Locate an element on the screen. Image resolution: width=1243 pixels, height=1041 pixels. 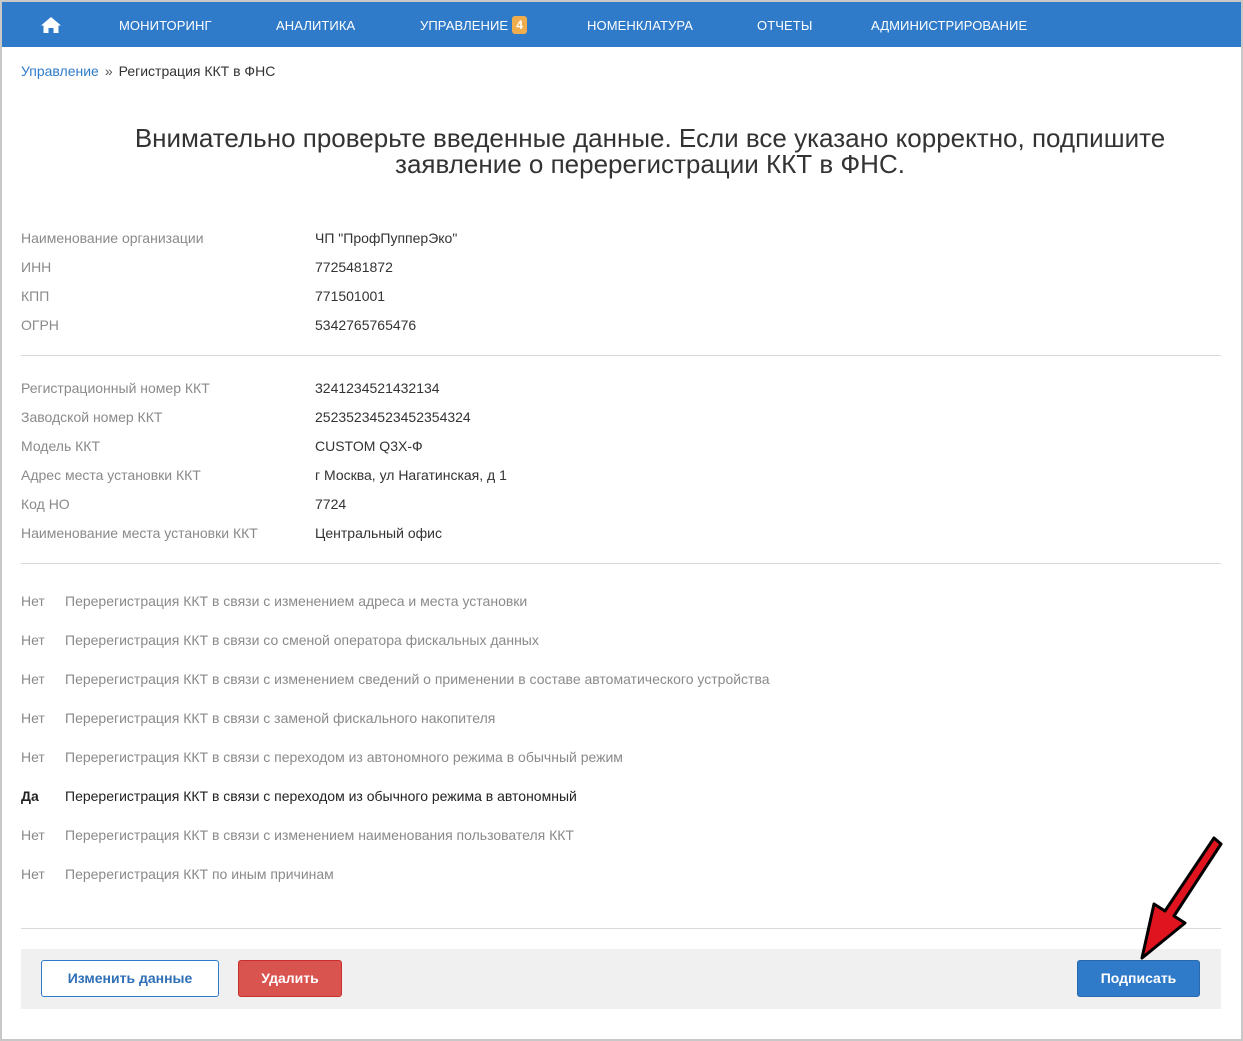
nav-item-reports: ОТЧЕТЫ is located at coordinates (784, 24).